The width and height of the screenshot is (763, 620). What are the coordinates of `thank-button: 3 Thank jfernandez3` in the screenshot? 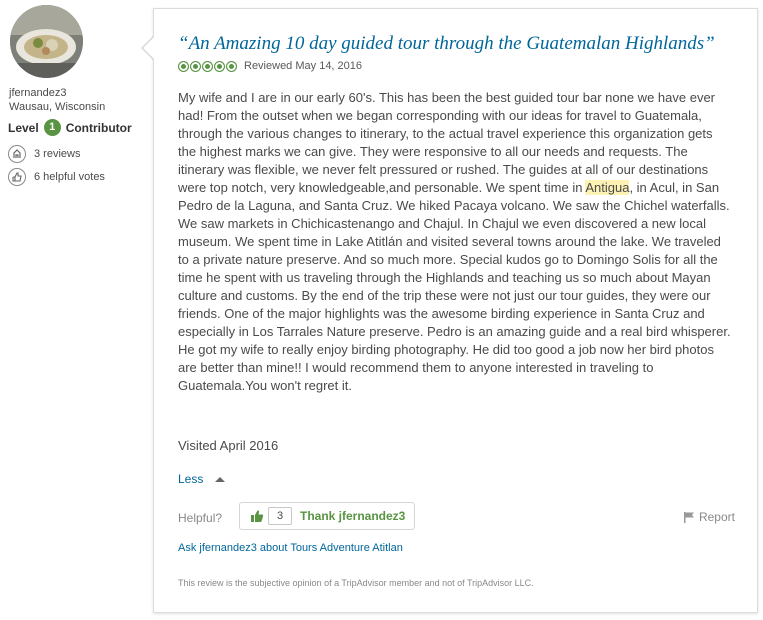 It's located at (327, 516).